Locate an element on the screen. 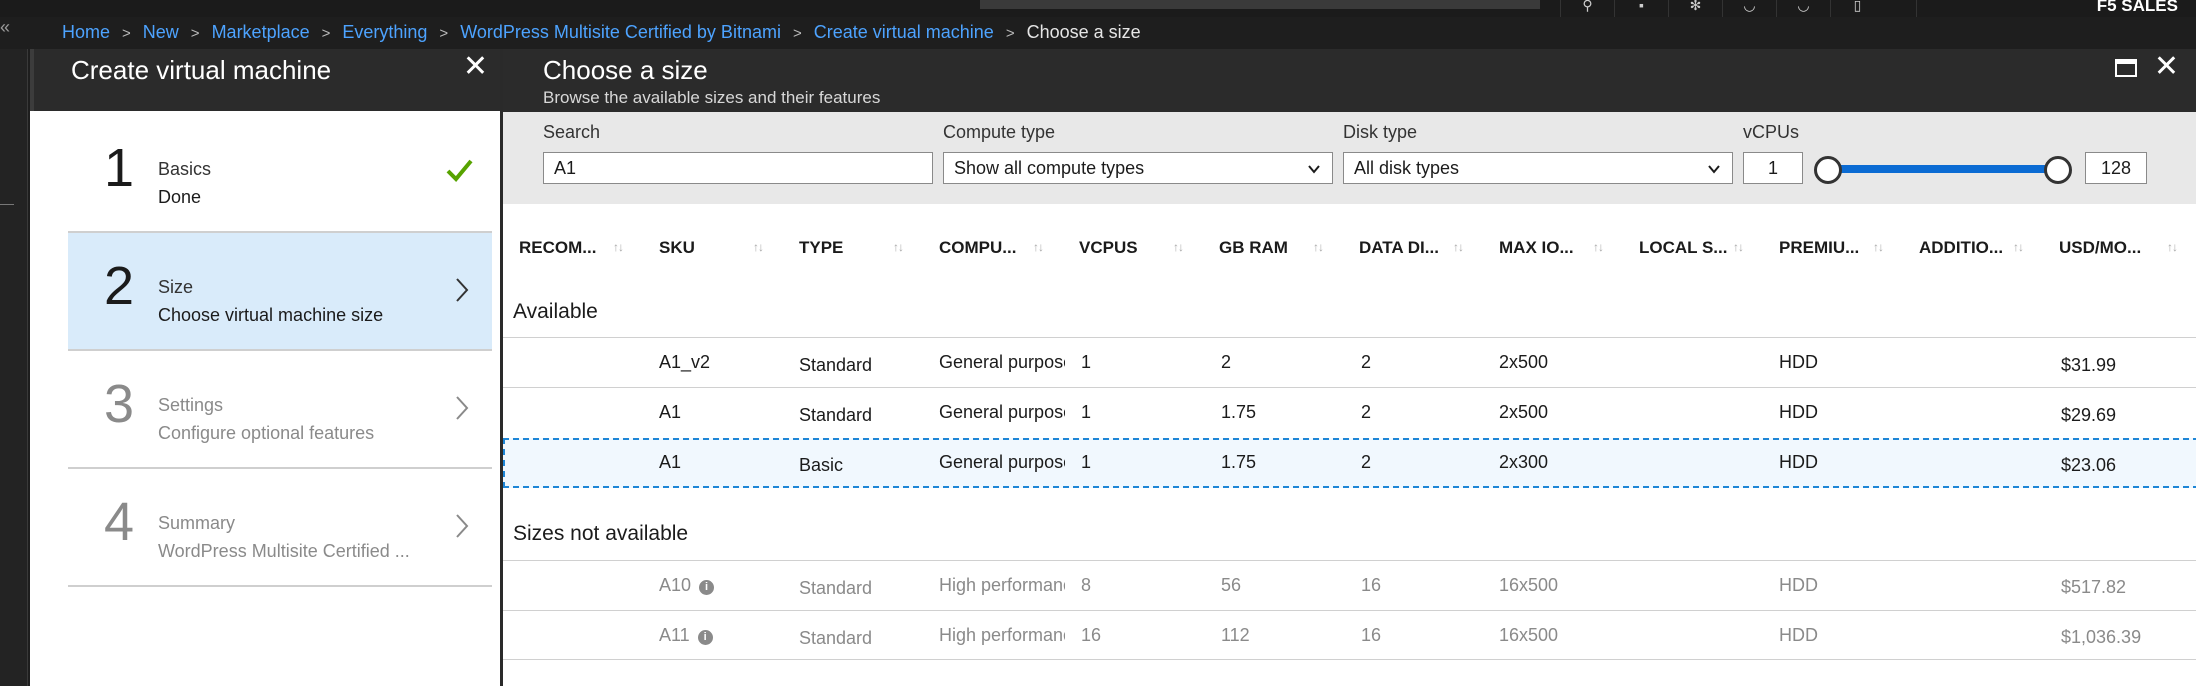 The width and height of the screenshot is (2196, 686). global-search-input is located at coordinates (1260, 4).